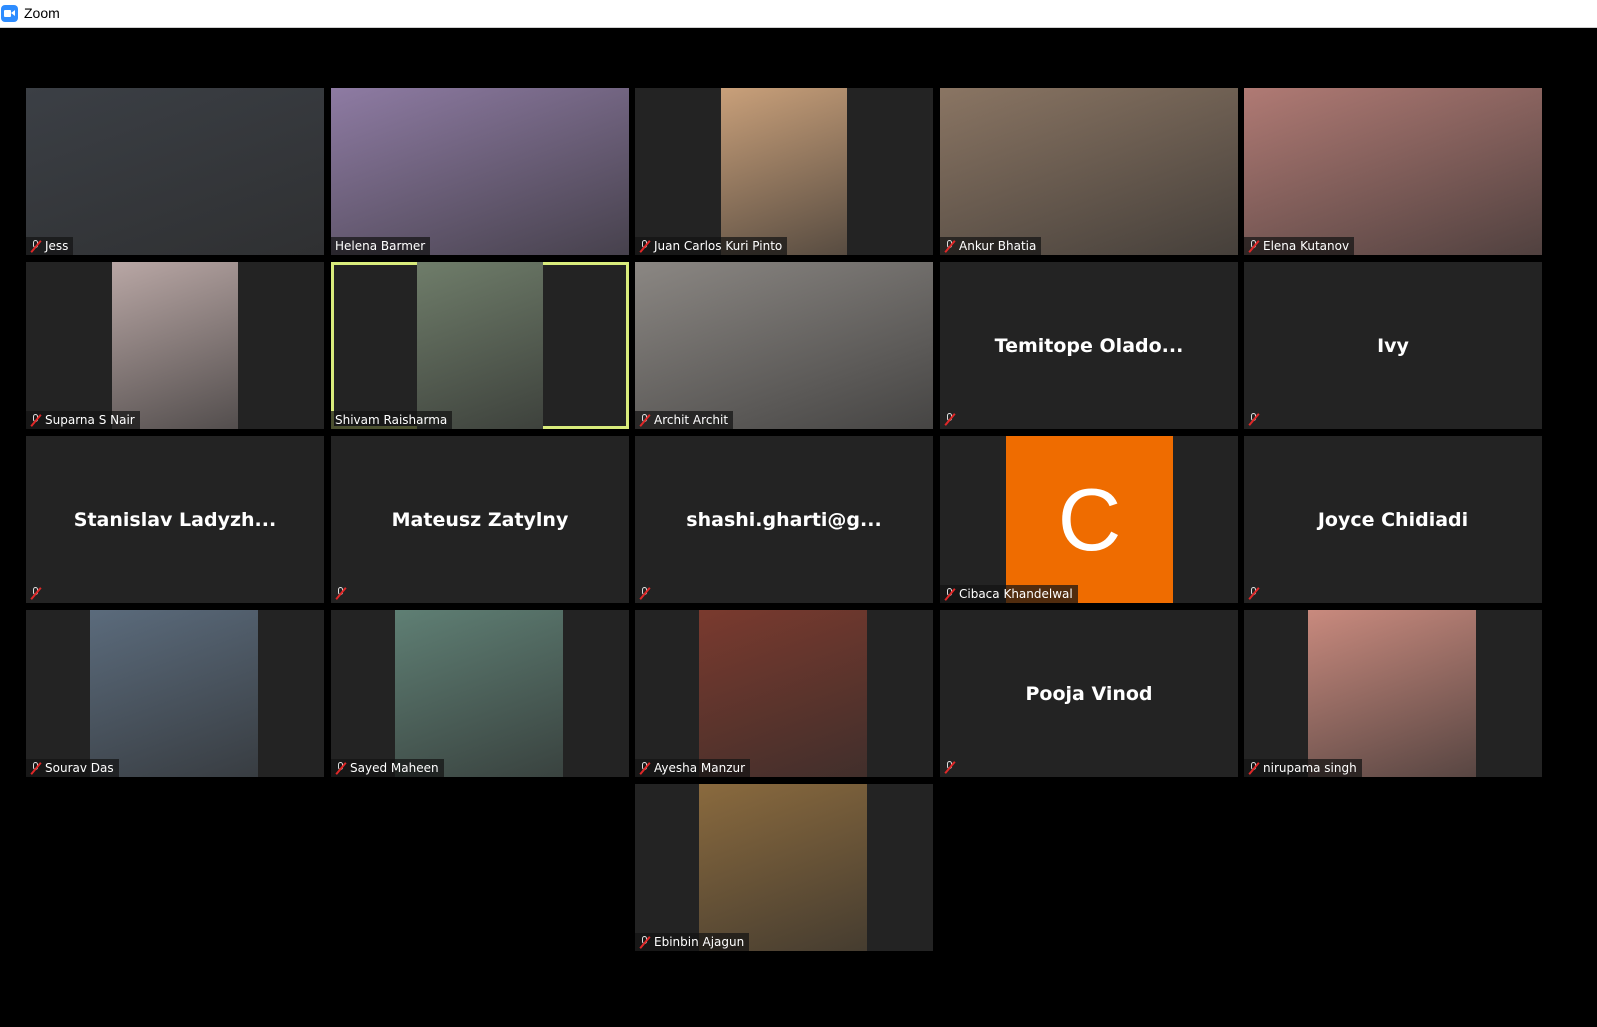  I want to click on participant-name-tag: Archit Archit, so click(684, 420).